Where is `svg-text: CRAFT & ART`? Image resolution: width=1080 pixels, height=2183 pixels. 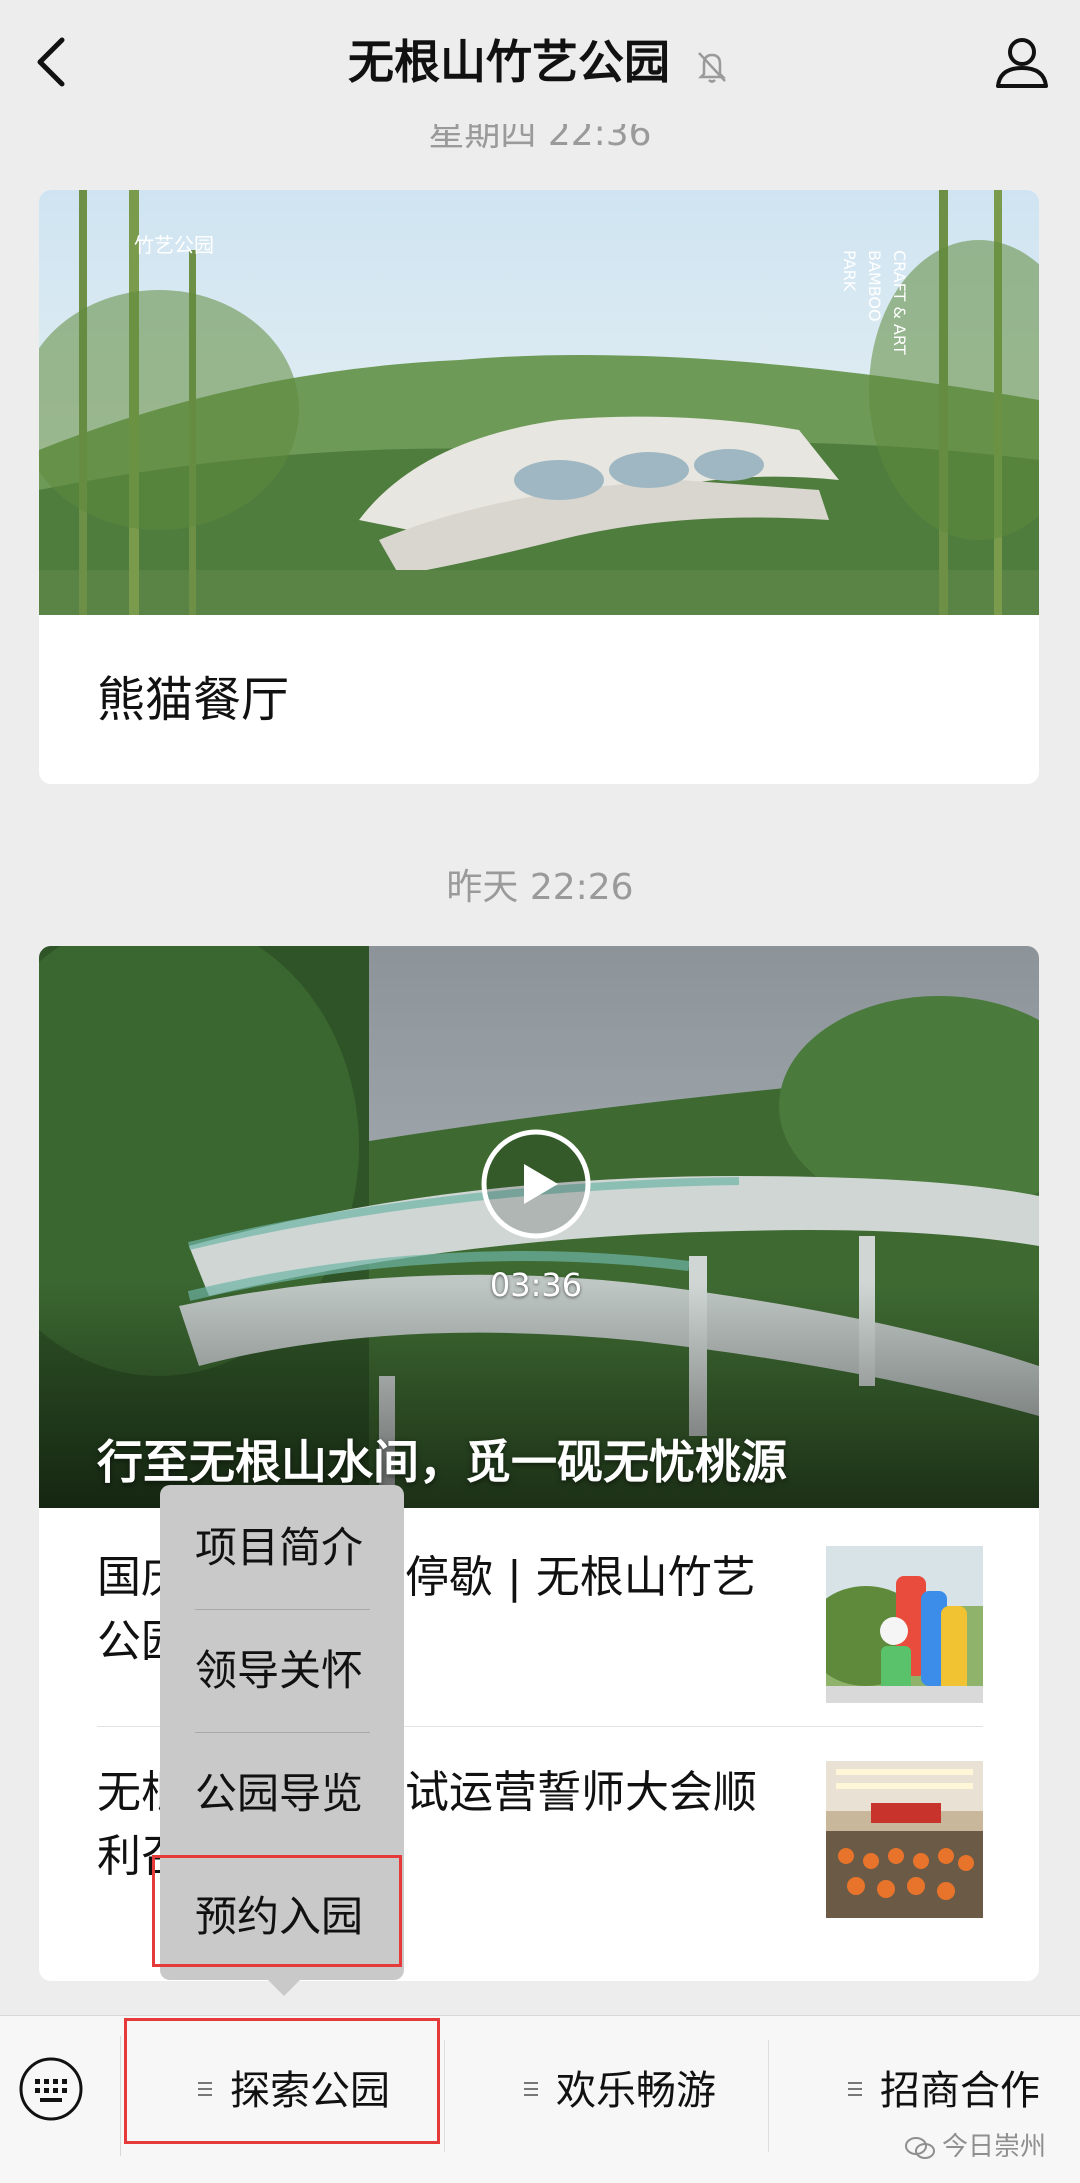 svg-text: CRAFT & ART is located at coordinates (899, 302).